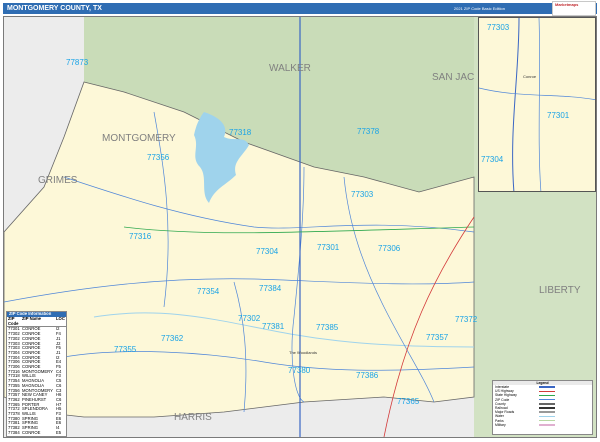  I want to click on zip-label: 77318, so click(240, 132).